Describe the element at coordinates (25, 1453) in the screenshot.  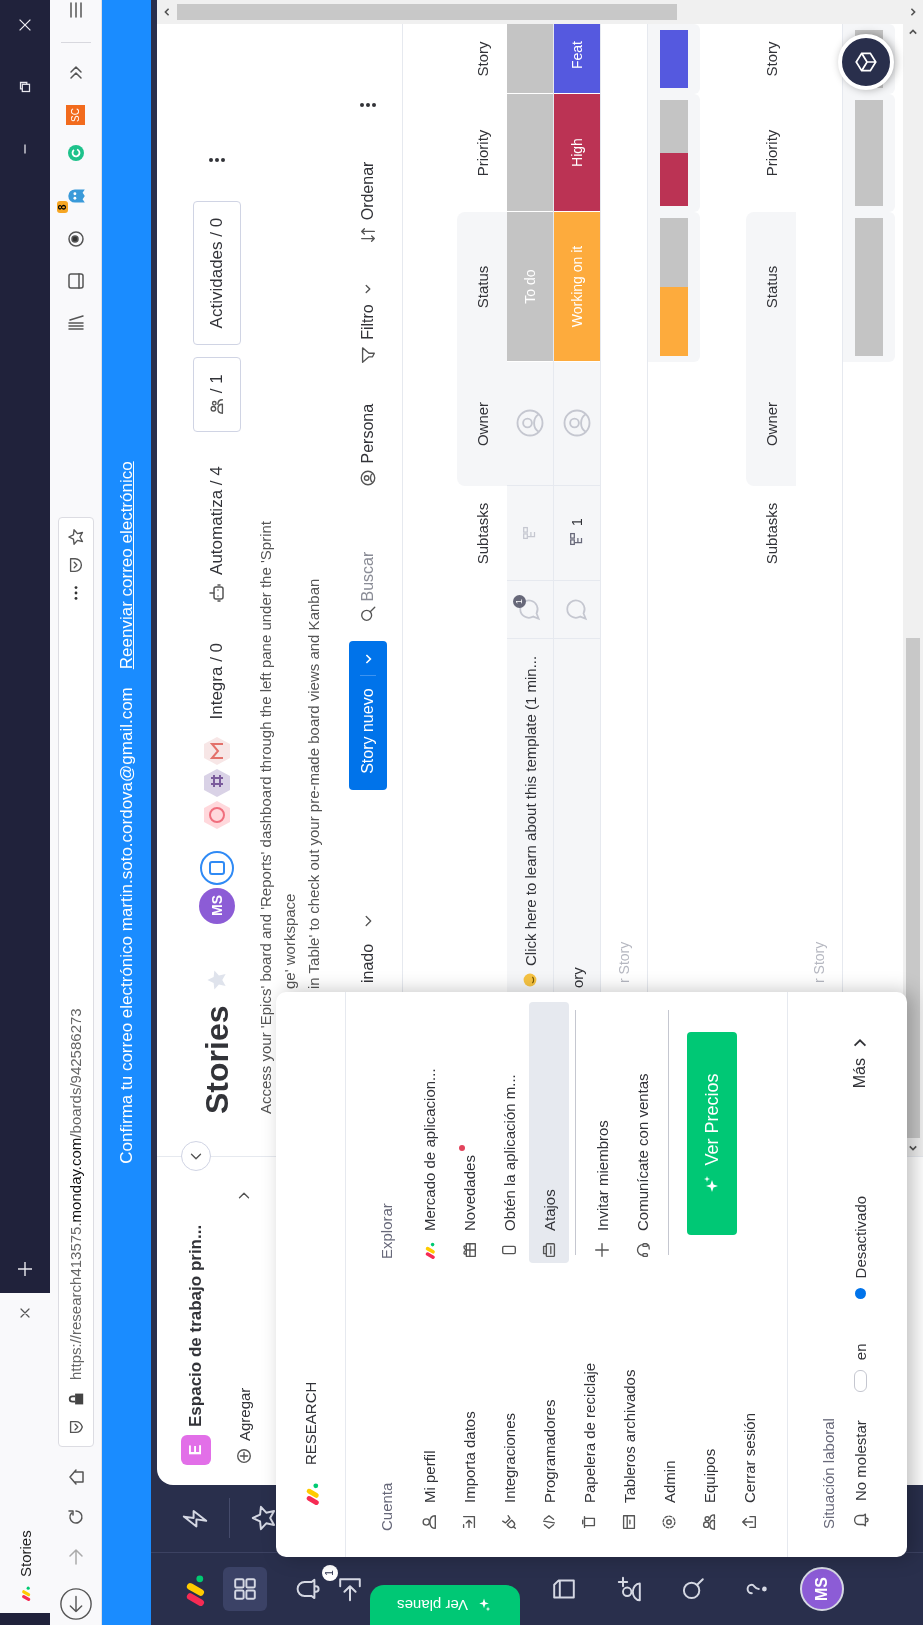
I see `browser-tab: Stories` at that location.